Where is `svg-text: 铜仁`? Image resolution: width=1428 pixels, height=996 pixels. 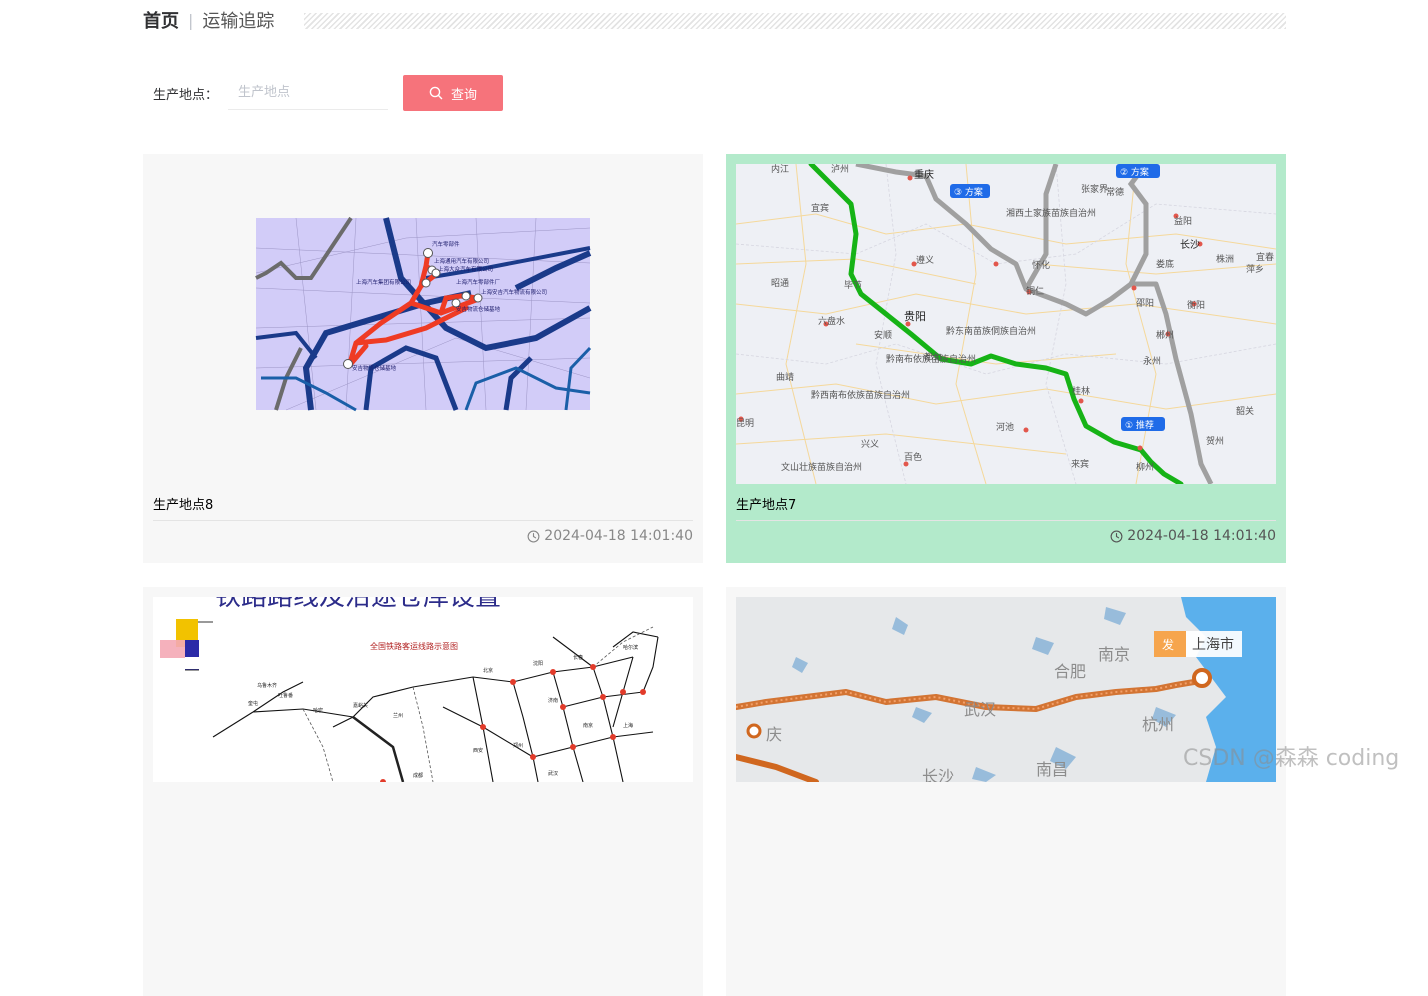 svg-text: 铜仁 is located at coordinates (1035, 291).